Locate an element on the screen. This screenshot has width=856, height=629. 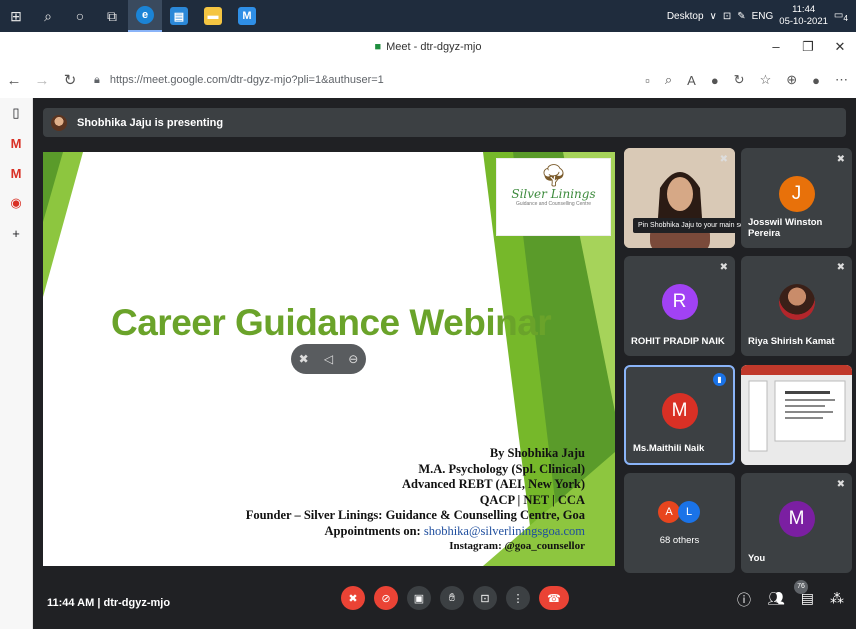
cortana-icon: ○ is located at coordinates (80, 16).